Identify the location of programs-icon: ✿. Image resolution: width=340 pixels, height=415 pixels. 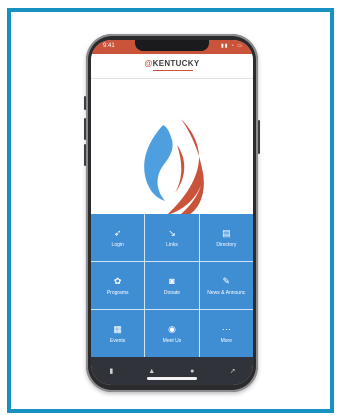
(117, 280).